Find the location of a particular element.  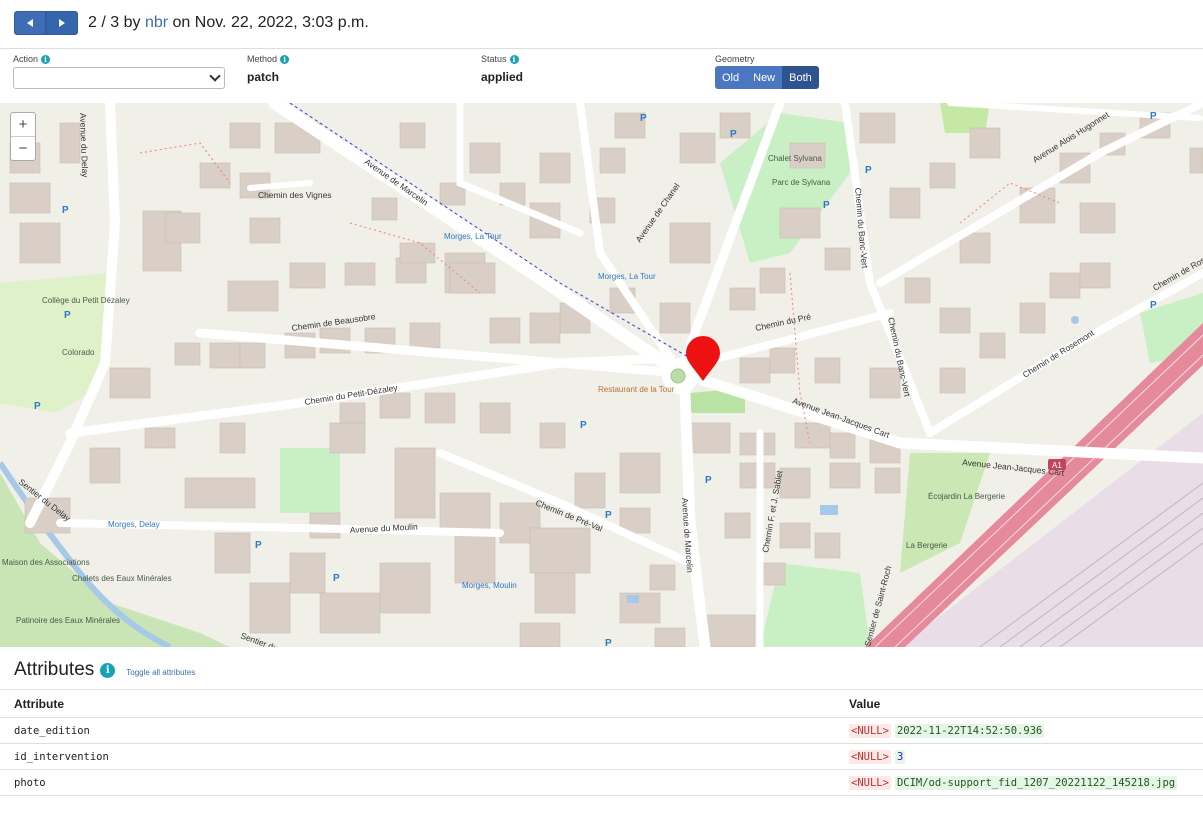

attributes-header: Attributes i Toggle all attributes is located at coordinates (104, 670).